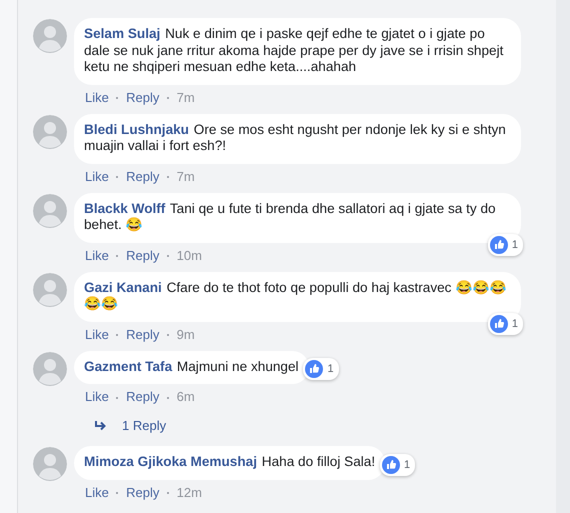 The width and height of the screenshot is (570, 513). What do you see at coordinates (189, 492) in the screenshot?
I see `timestamp: 12m` at bounding box center [189, 492].